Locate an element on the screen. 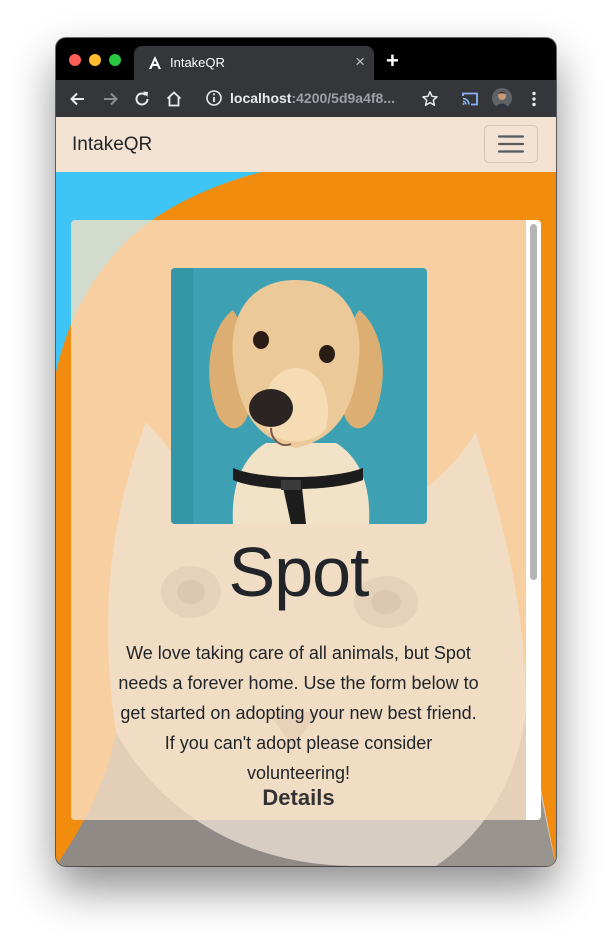 The width and height of the screenshot is (612, 941). navbar-toggler-button is located at coordinates (511, 144).